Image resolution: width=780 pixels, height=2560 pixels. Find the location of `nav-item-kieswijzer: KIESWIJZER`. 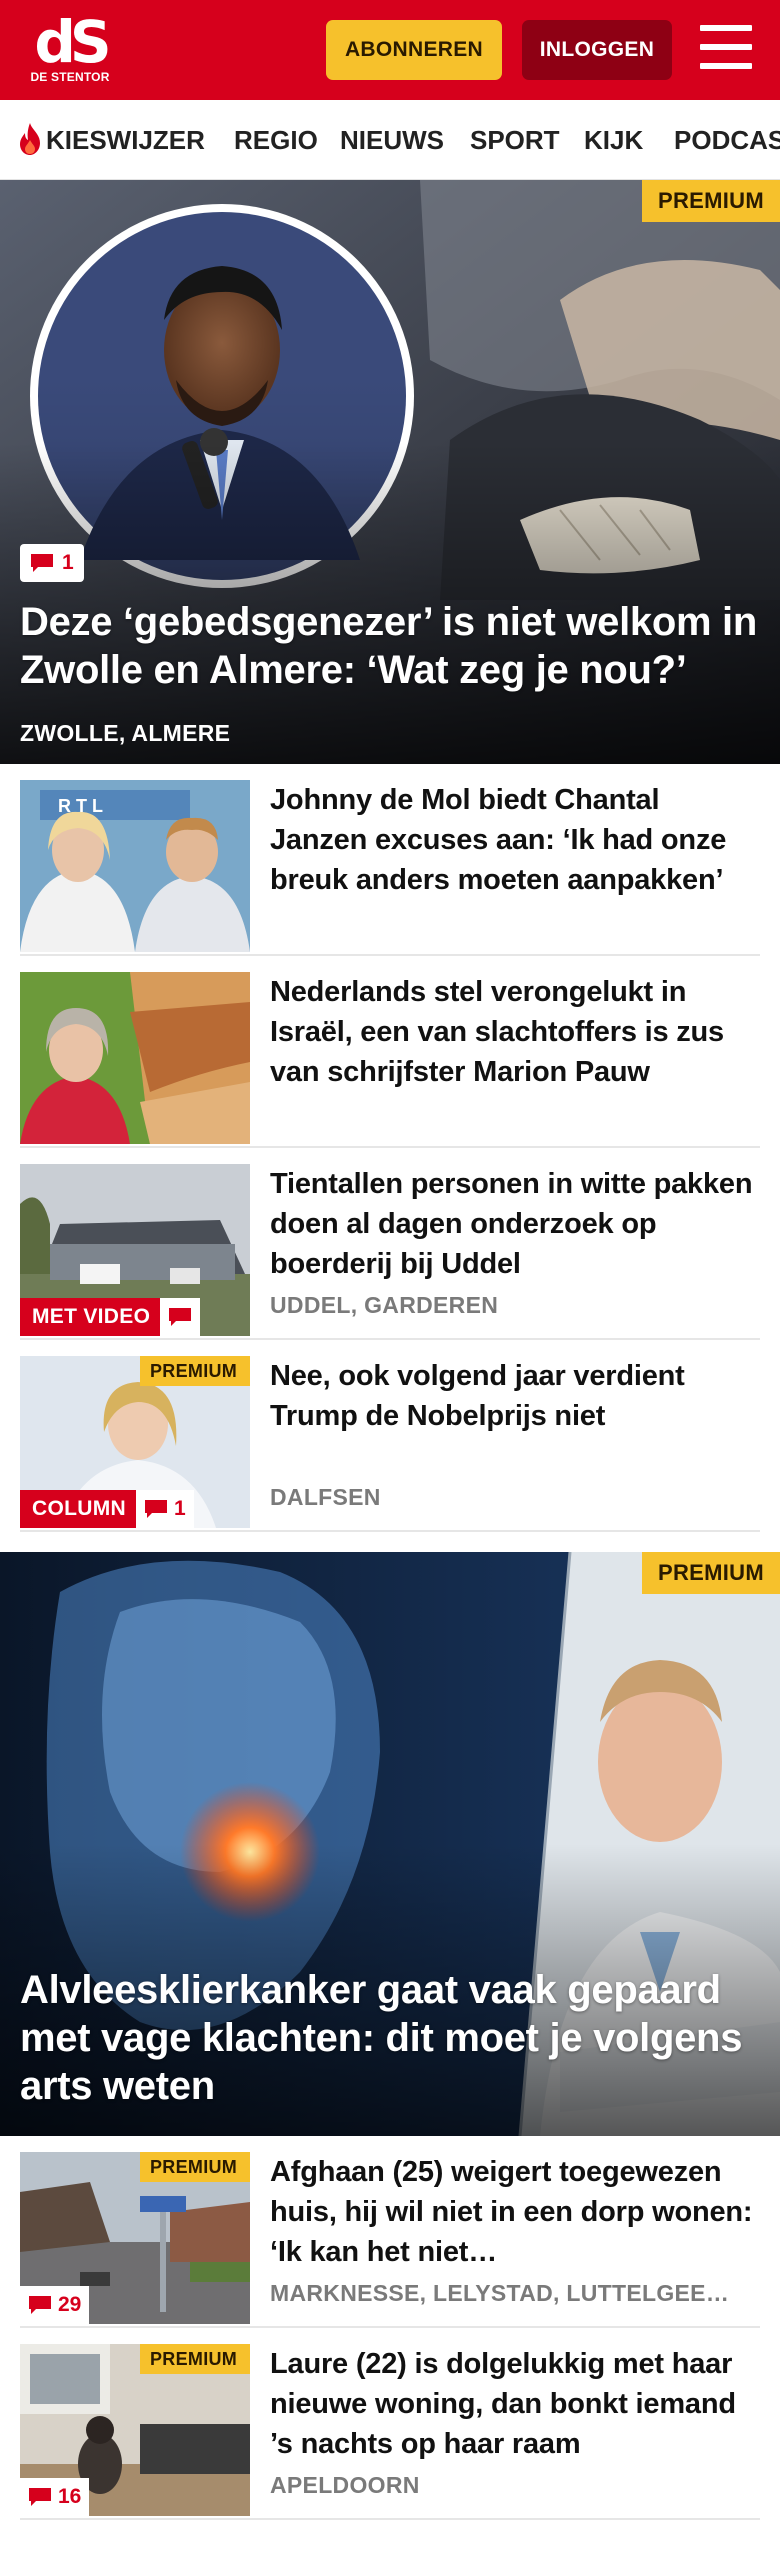

nav-item-kieswijzer: KIESWIJZER is located at coordinates (110, 139).